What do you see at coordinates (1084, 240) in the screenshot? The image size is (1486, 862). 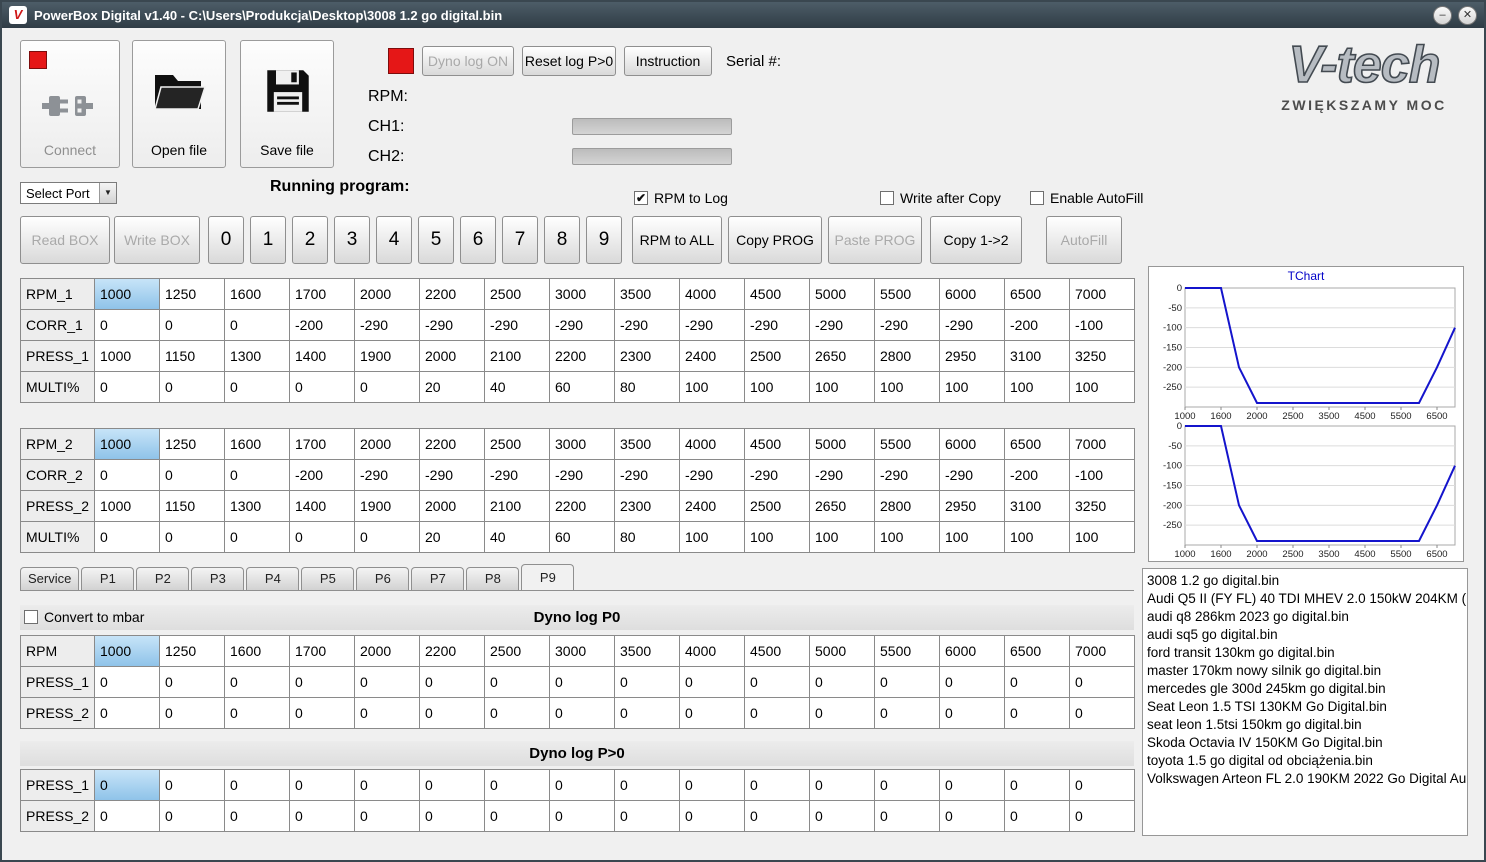 I see `autofill-button: AutoFill` at bounding box center [1084, 240].